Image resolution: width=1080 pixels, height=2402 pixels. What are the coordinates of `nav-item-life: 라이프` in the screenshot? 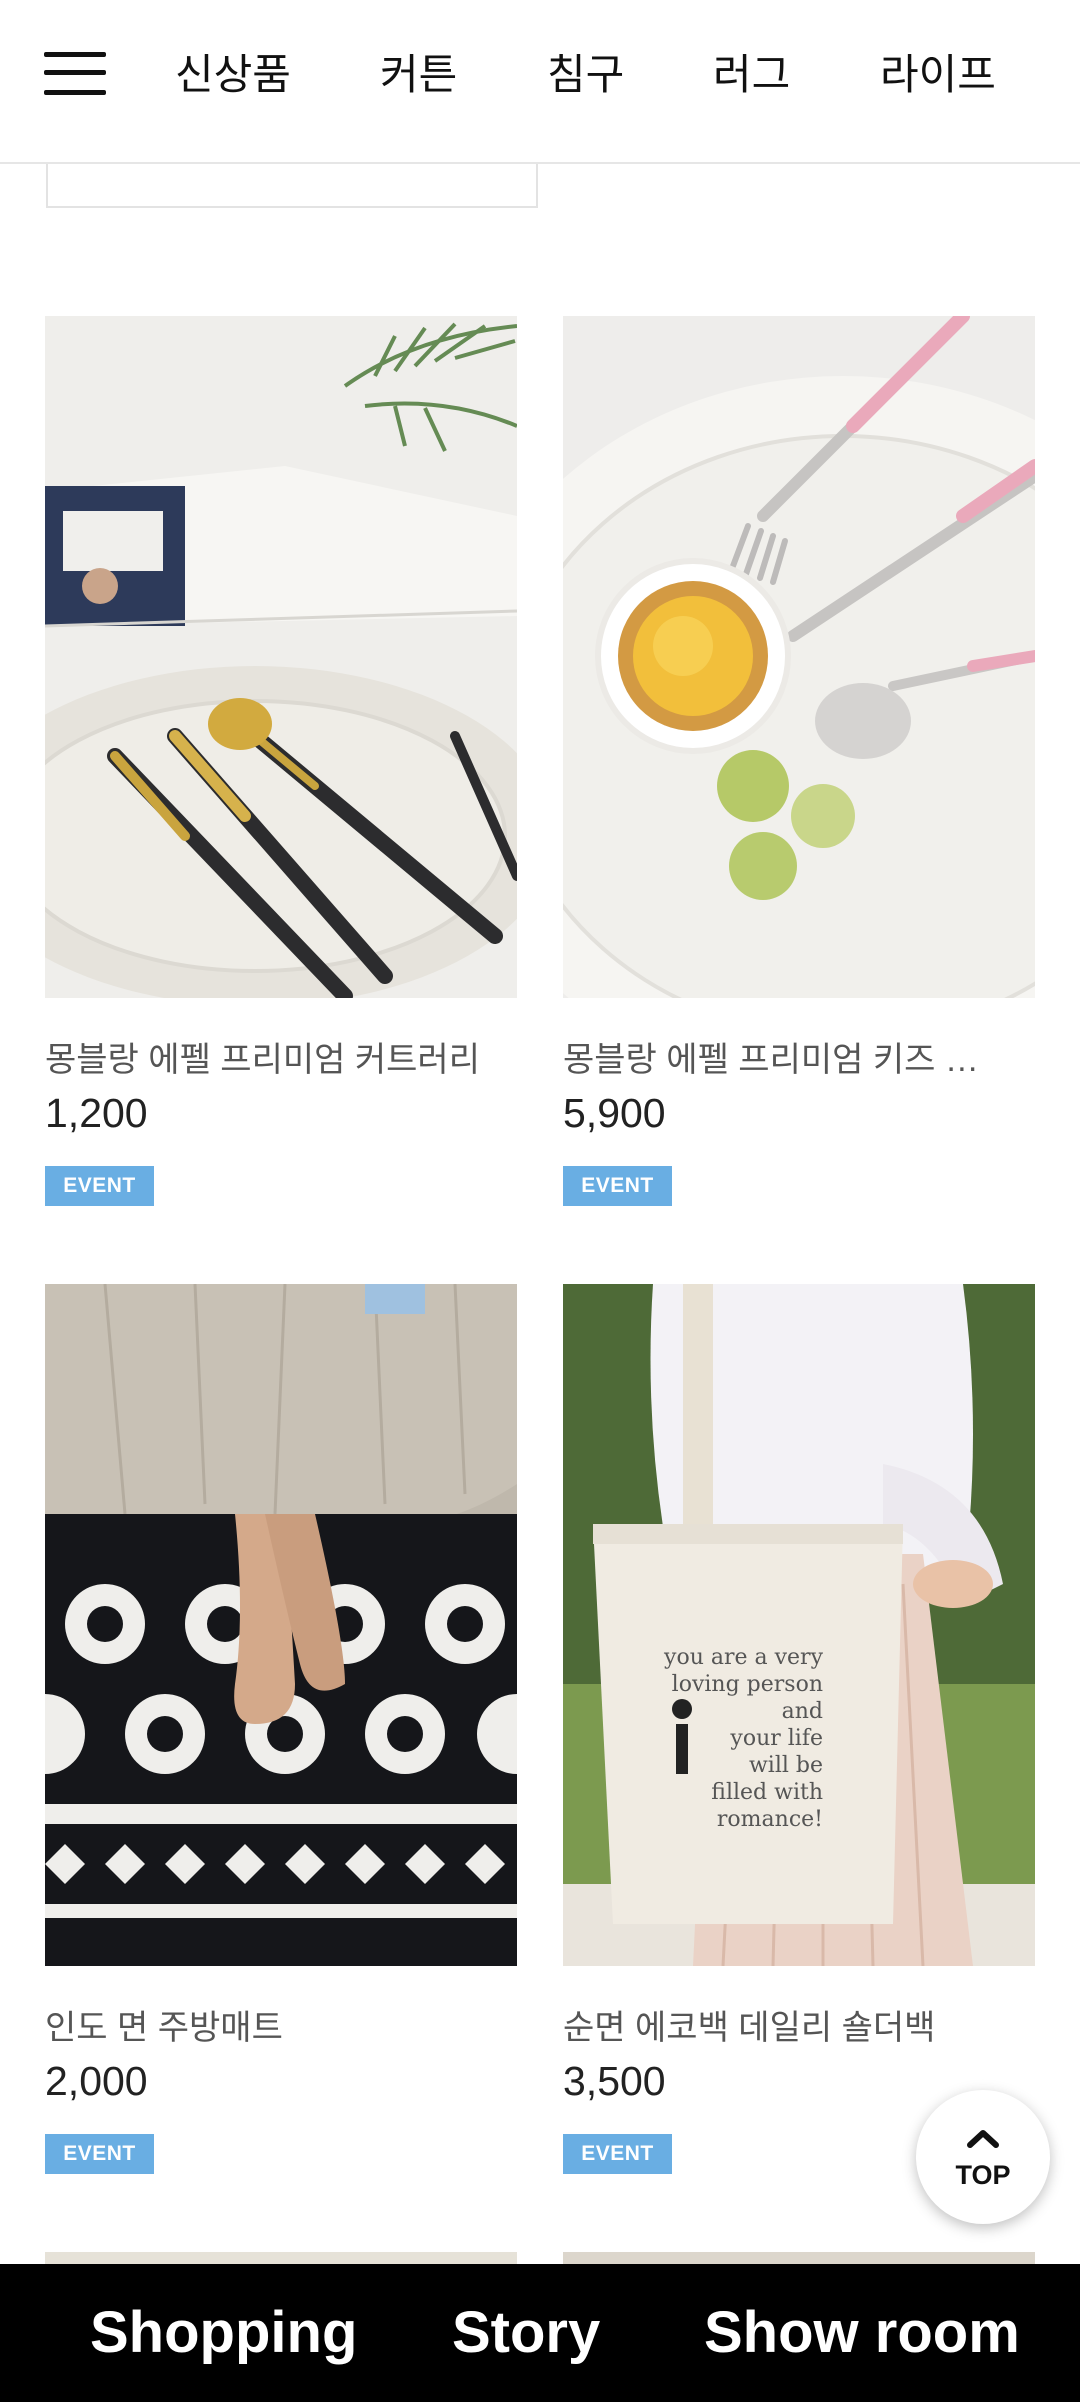 It's located at (938, 75).